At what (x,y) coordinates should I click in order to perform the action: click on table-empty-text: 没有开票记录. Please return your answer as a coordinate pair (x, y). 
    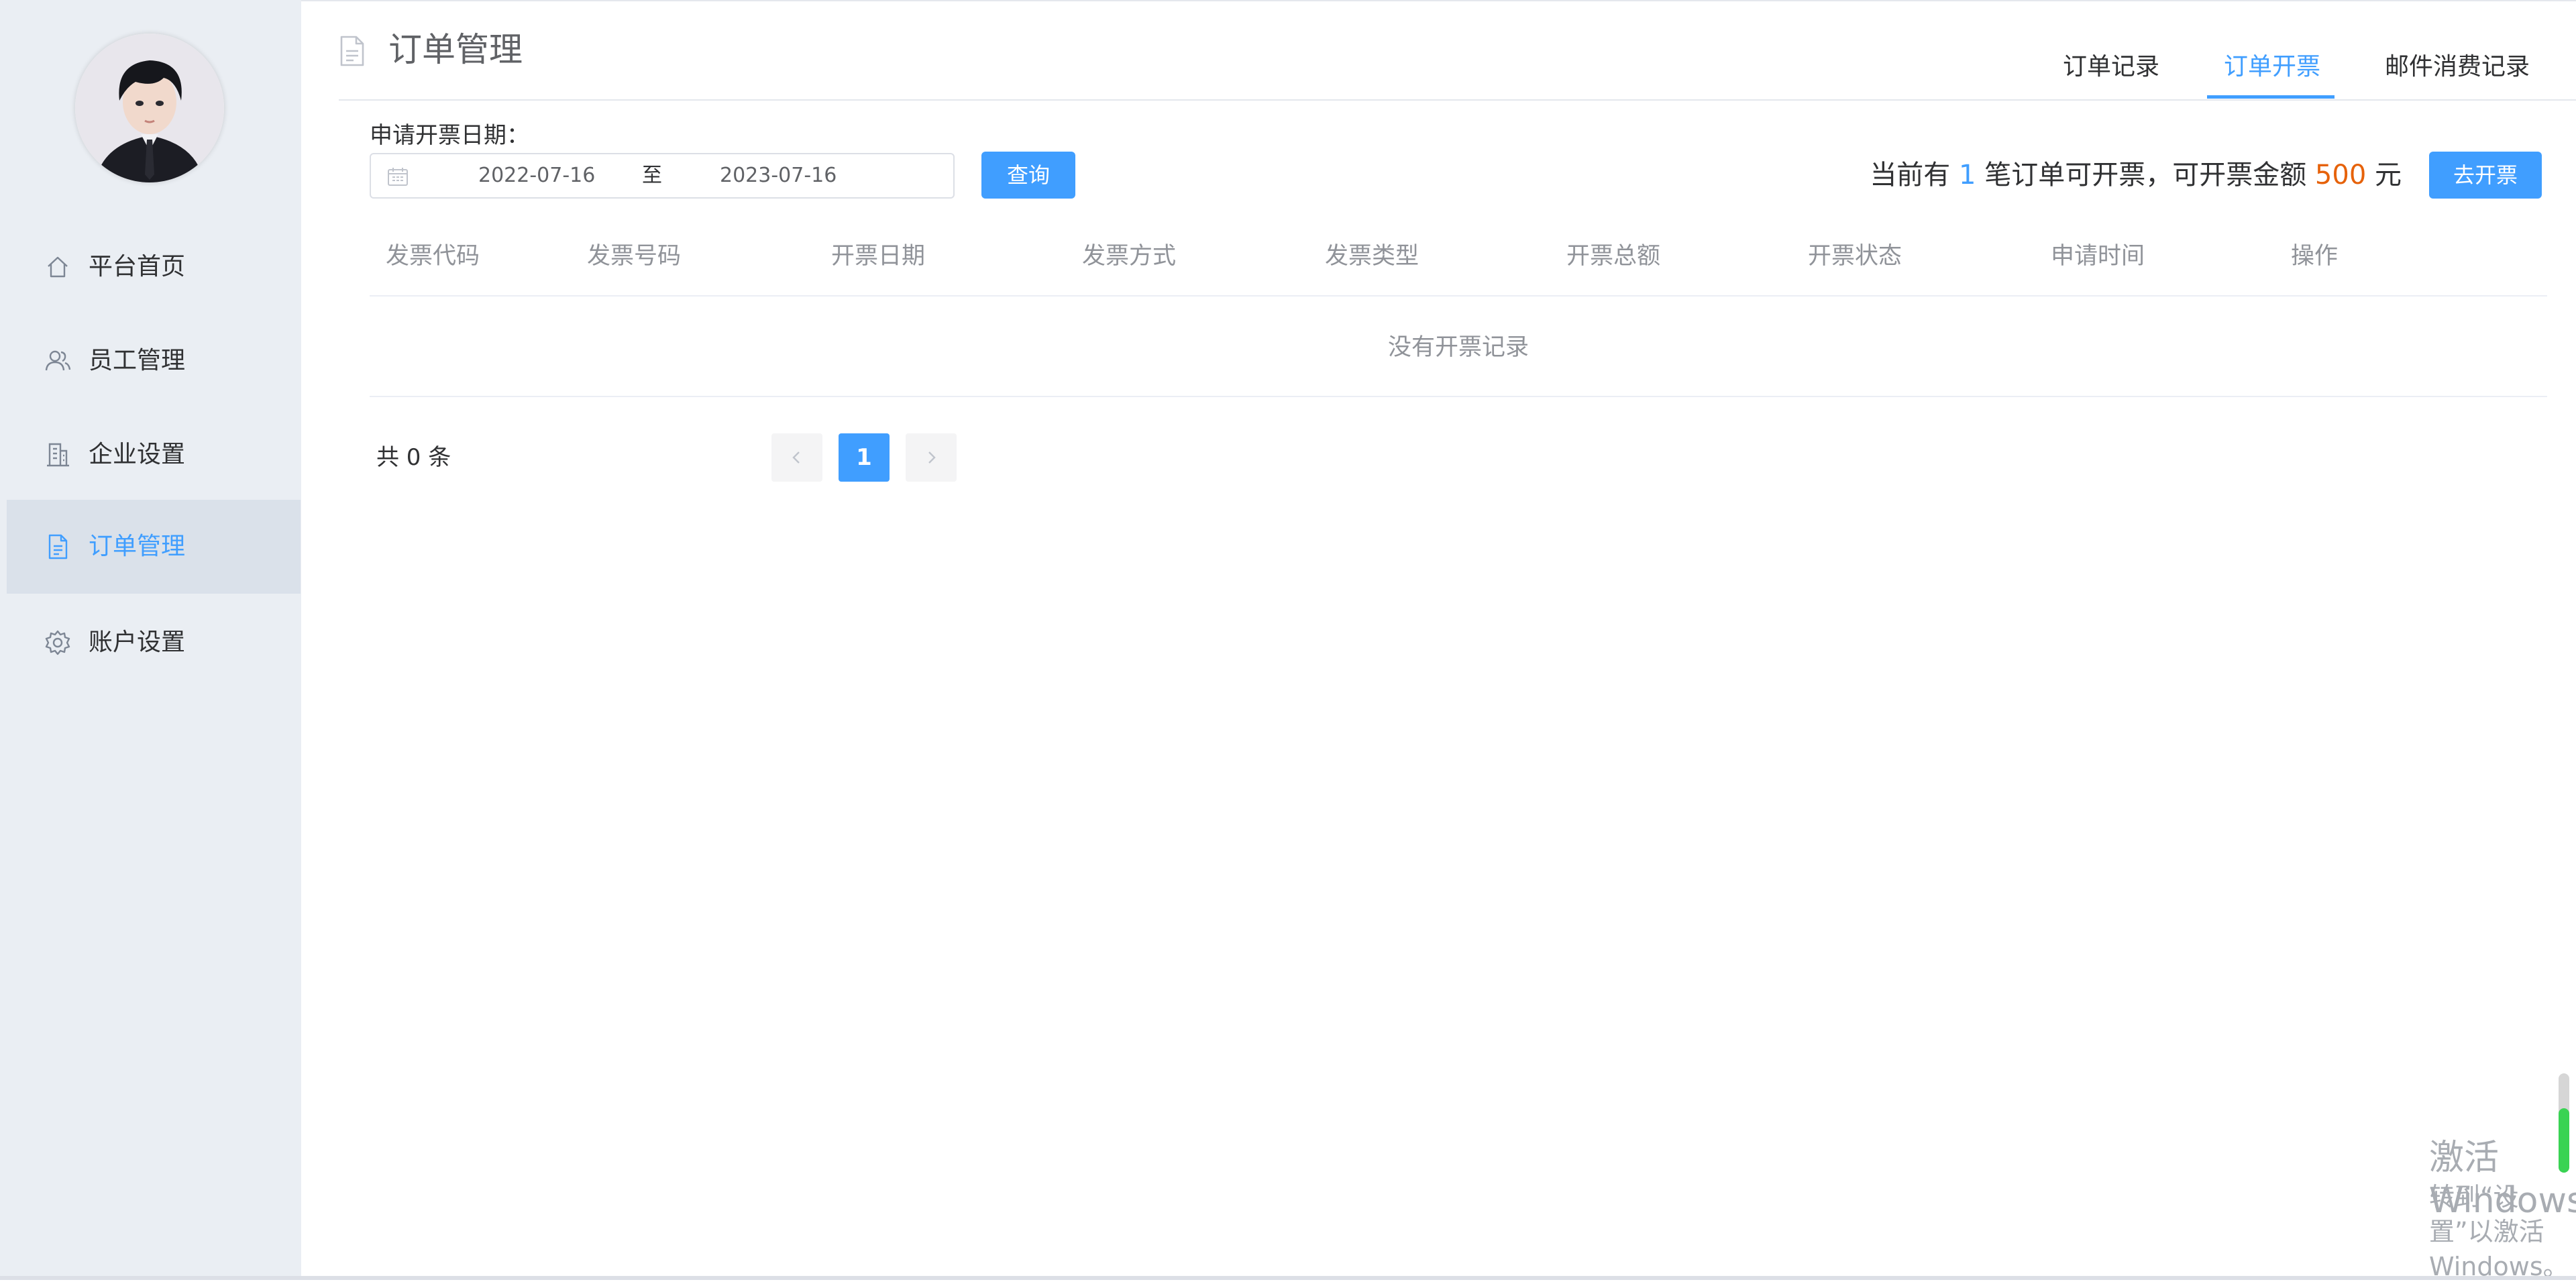
    Looking at the image, I should click on (1458, 347).